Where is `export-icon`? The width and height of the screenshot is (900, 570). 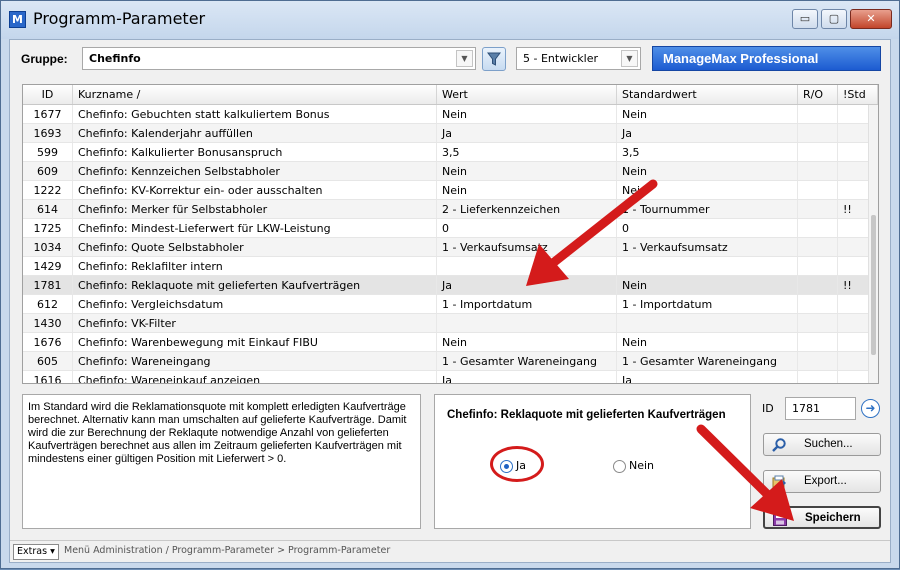 export-icon is located at coordinates (779, 482).